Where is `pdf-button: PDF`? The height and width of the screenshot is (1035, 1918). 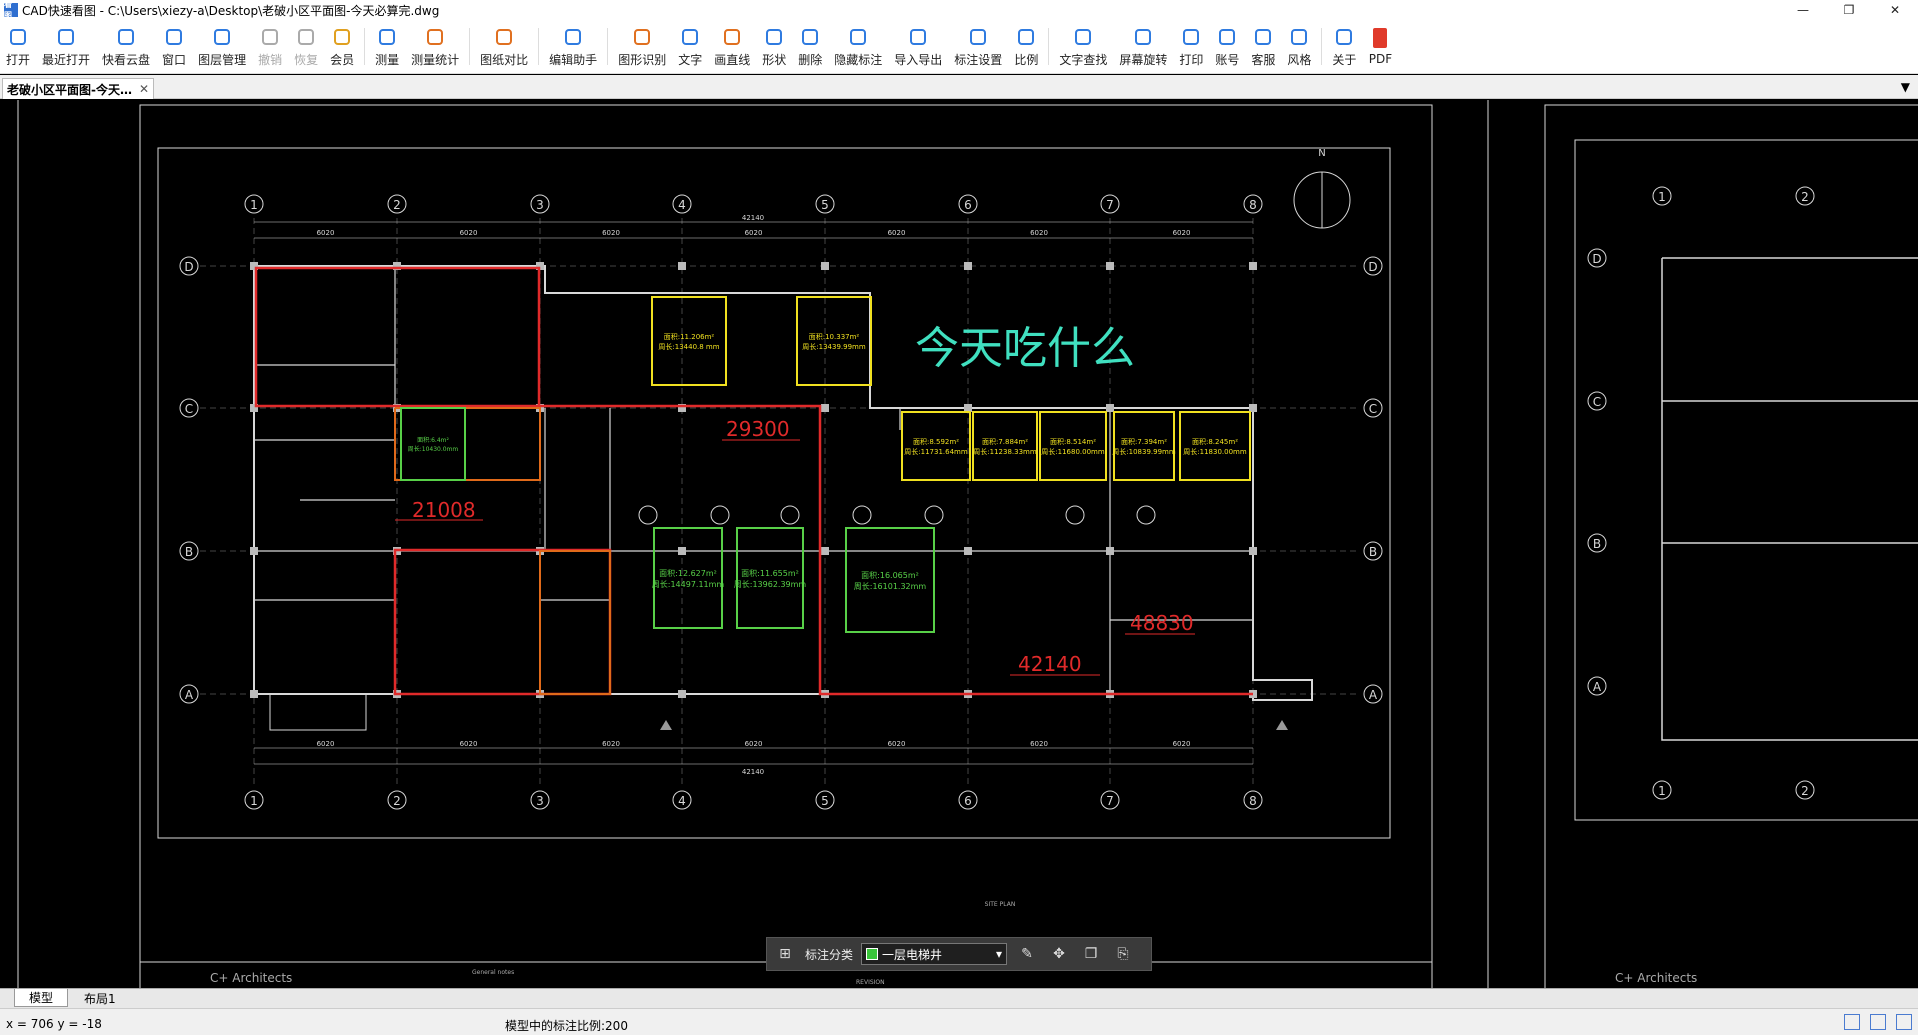
pdf-button: PDF is located at coordinates (1380, 46).